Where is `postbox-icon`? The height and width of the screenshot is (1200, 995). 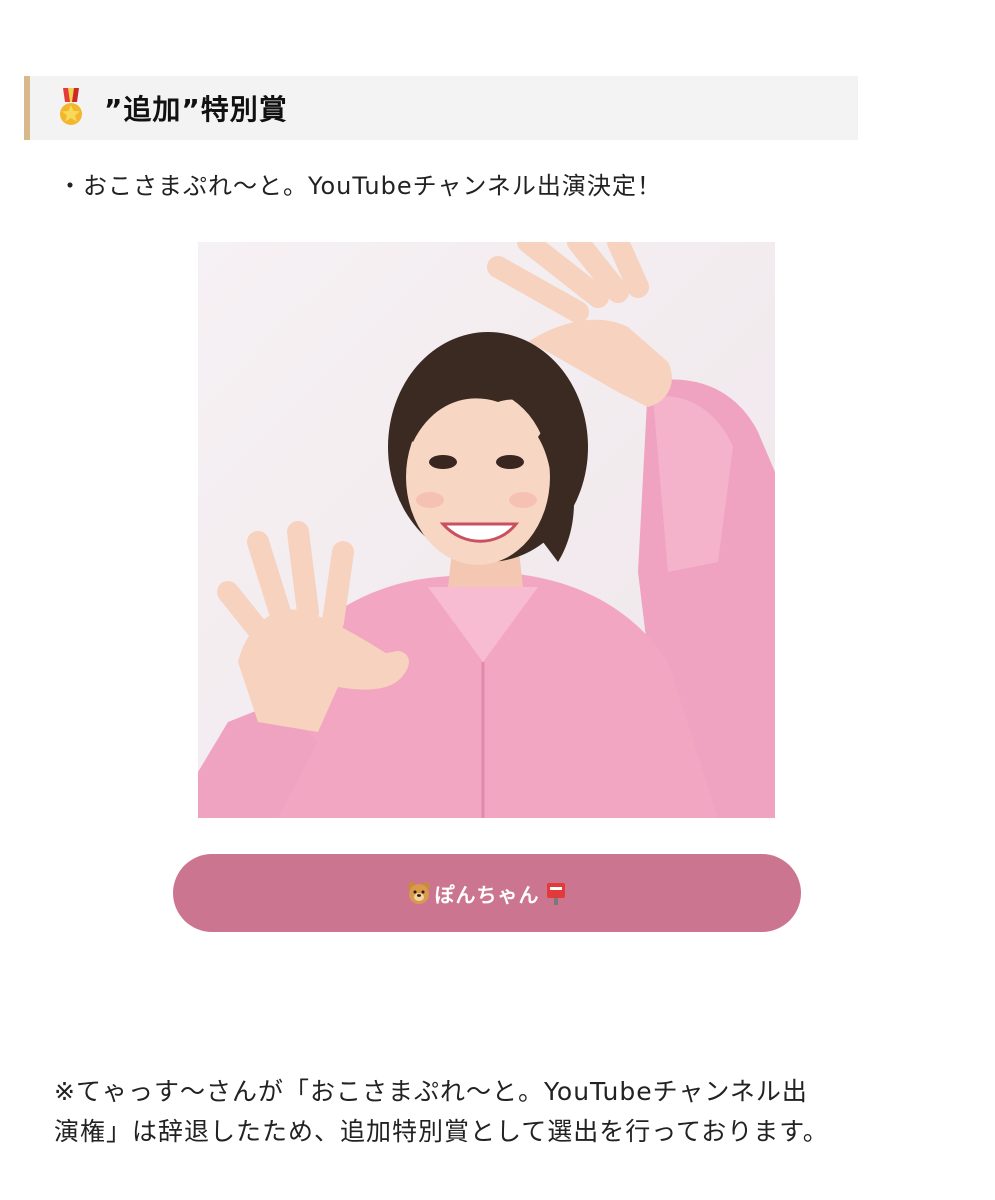
postbox-icon is located at coordinates (556, 893).